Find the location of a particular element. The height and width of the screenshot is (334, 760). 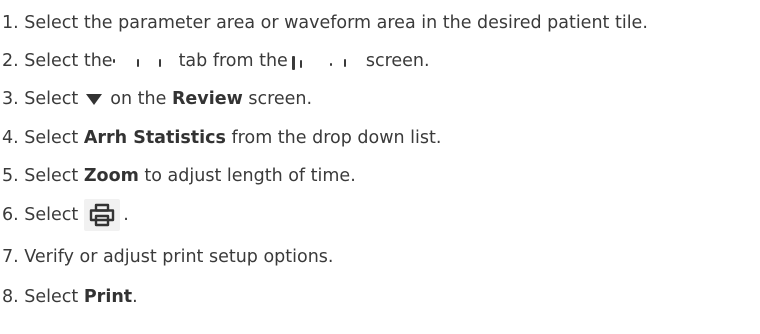

step-text-after: from the drop down list. is located at coordinates (336, 138).